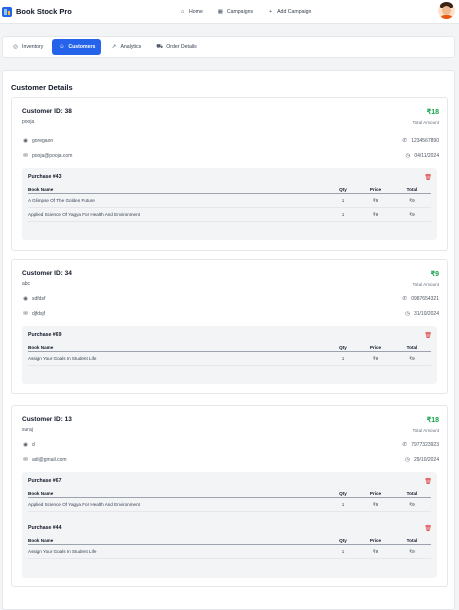 This screenshot has width=459, height=610. What do you see at coordinates (131, 47) in the screenshot?
I see `tab-analytics-label: Analytics` at bounding box center [131, 47].